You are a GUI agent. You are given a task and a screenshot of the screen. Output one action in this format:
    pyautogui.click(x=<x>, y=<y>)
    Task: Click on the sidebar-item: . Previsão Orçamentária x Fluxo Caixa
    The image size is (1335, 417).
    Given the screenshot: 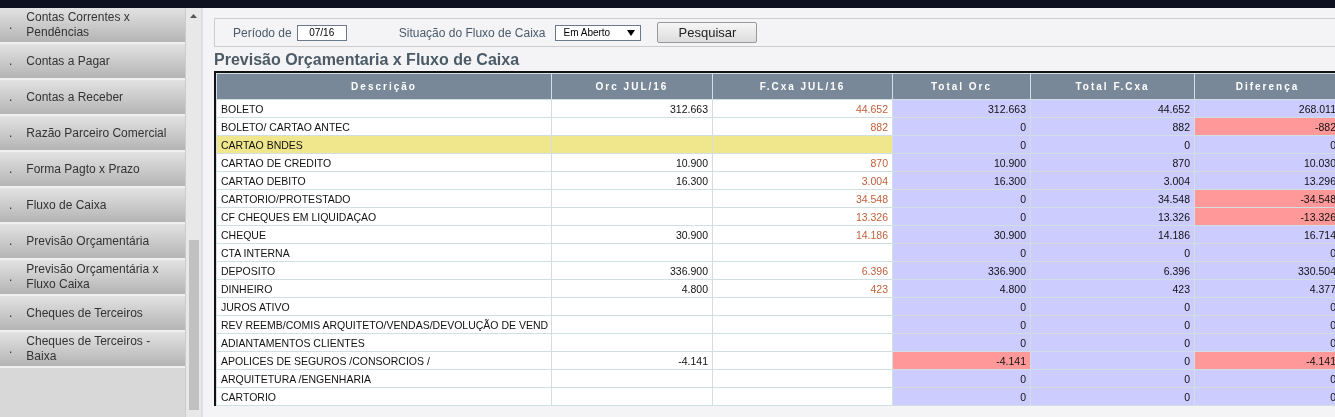 What is the action you would take?
    pyautogui.click(x=92, y=278)
    